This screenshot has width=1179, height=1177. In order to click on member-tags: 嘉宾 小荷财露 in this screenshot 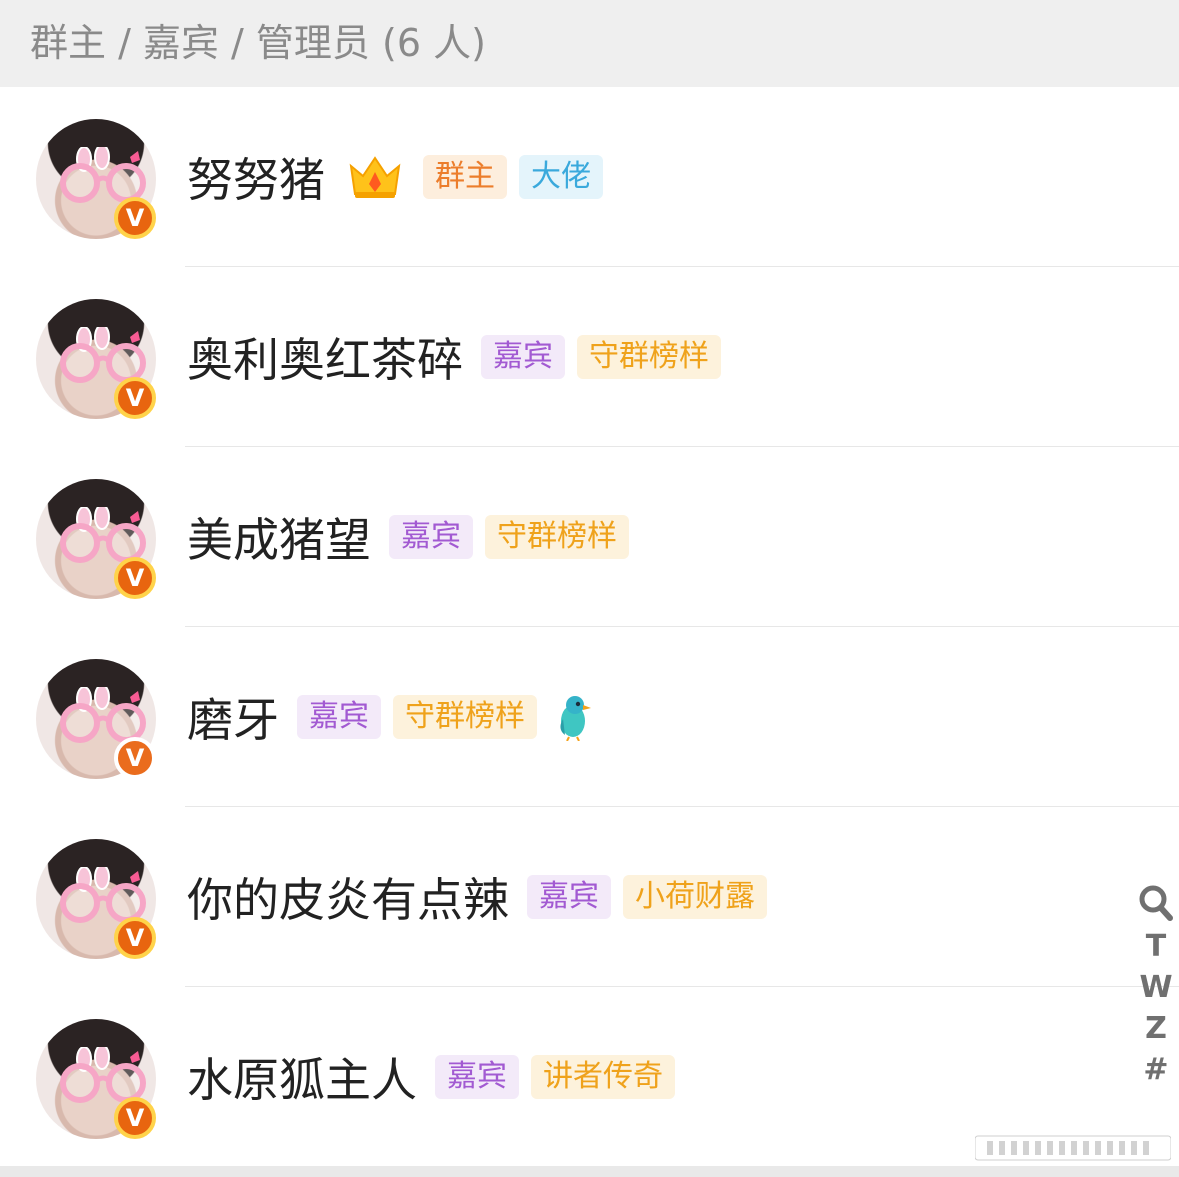, I will do `click(647, 897)`.